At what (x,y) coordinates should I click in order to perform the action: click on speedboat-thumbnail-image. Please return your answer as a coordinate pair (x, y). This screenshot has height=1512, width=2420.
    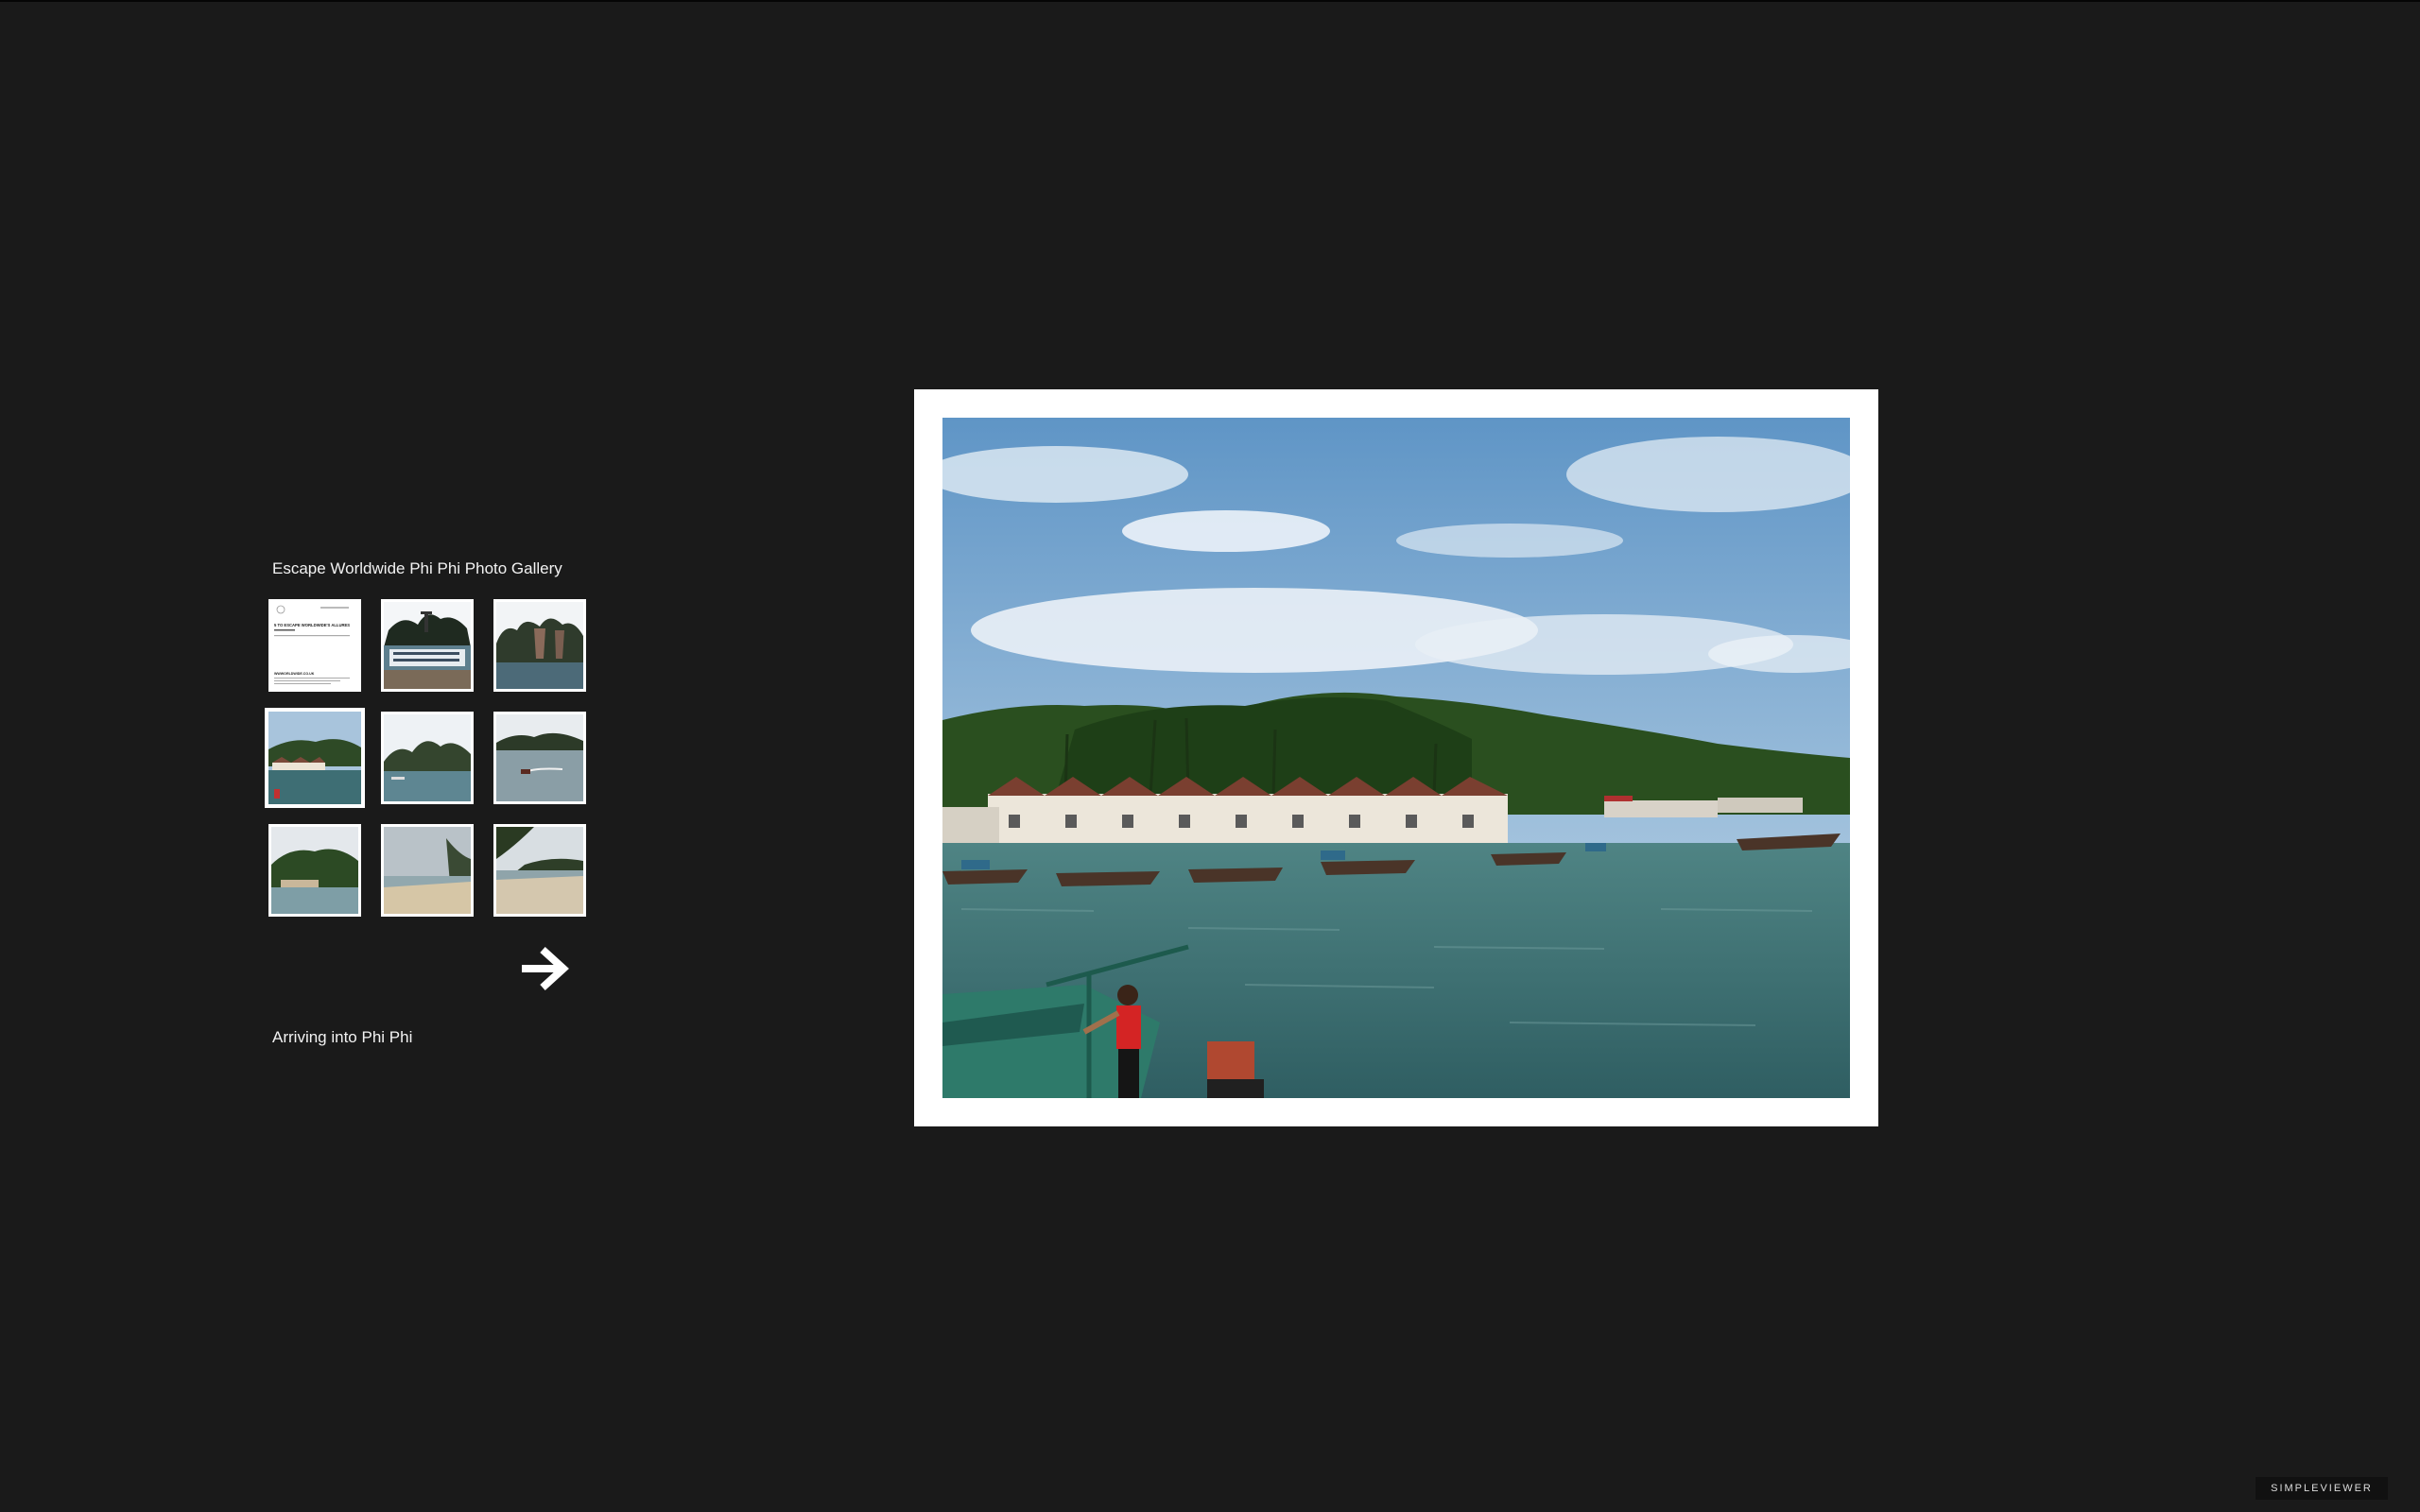
    Looking at the image, I should click on (539, 757).